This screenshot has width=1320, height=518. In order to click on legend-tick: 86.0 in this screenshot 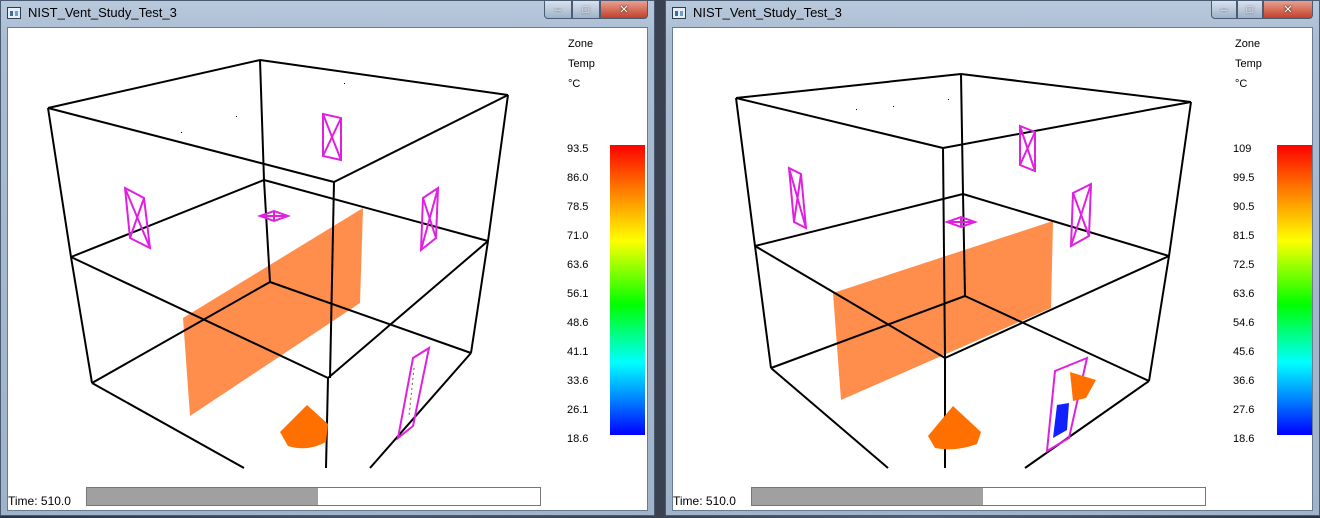, I will do `click(578, 178)`.